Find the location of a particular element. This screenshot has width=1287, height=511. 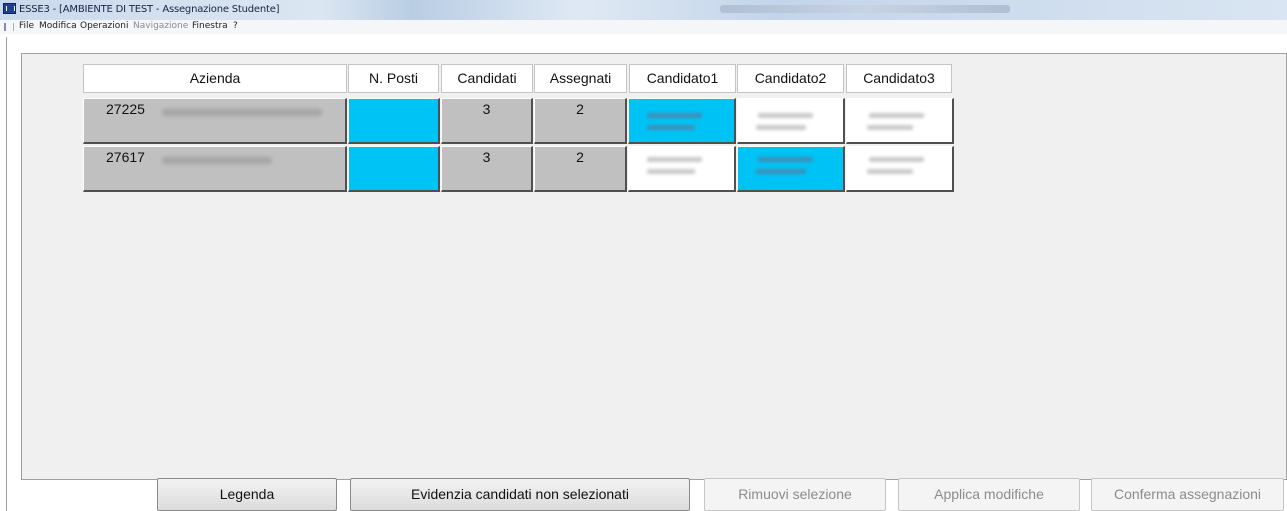

candidato2-cell-selected is located at coordinates (791, 169).